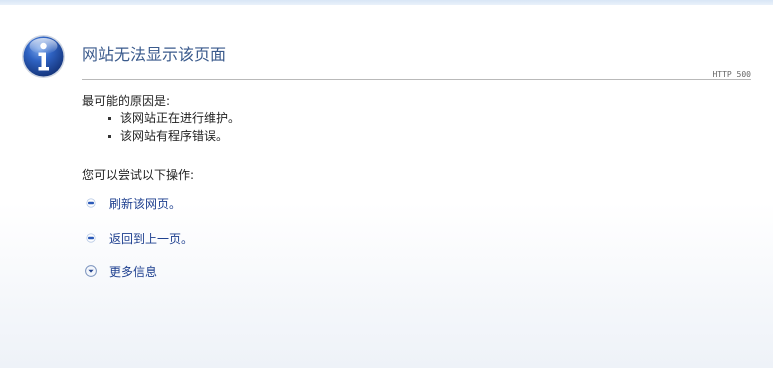 The image size is (773, 368). I want to click on go-back-link: 返回到上一页。, so click(151, 238).